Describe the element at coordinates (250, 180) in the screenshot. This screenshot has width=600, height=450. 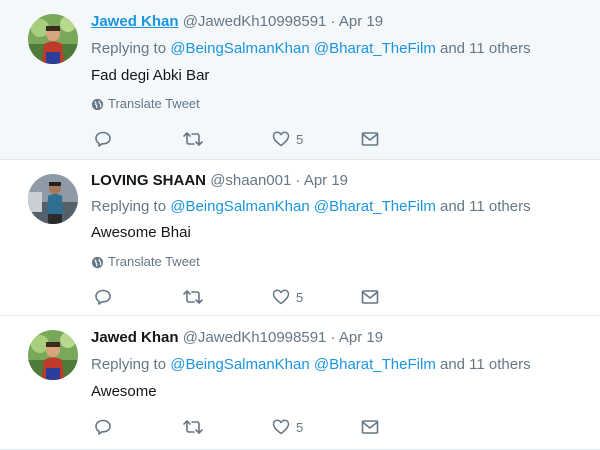
I see `user-handle: @shaan001` at that location.